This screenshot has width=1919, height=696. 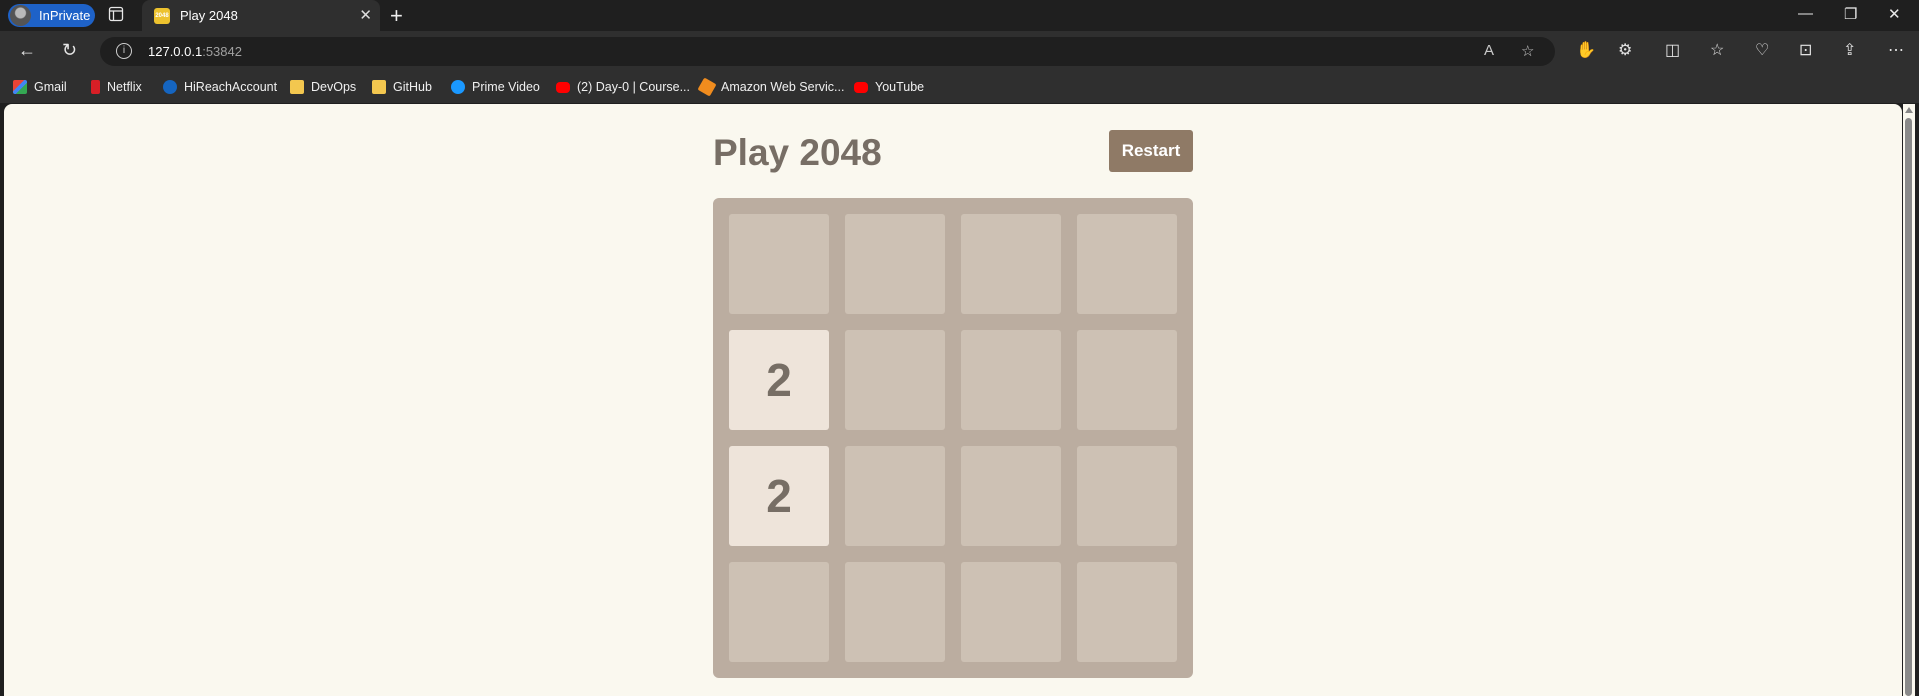 I want to click on tab-close-icon: ✕, so click(x=365, y=15).